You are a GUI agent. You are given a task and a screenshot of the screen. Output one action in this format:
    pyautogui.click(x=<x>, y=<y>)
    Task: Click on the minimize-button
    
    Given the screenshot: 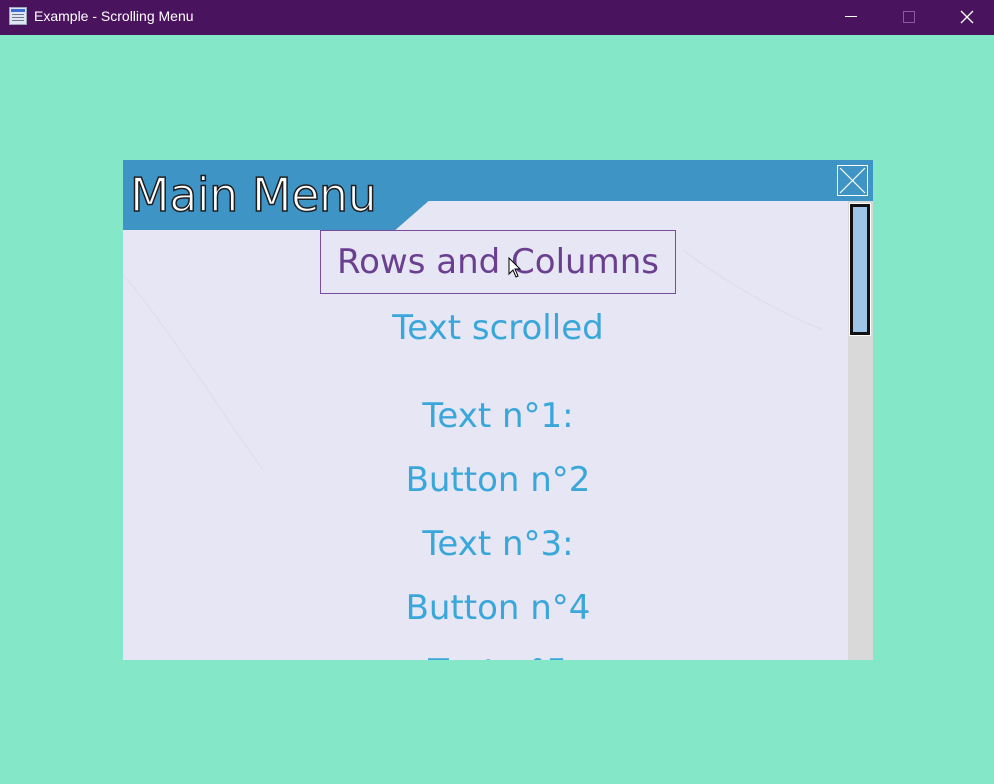 What is the action you would take?
    pyautogui.click(x=851, y=17)
    